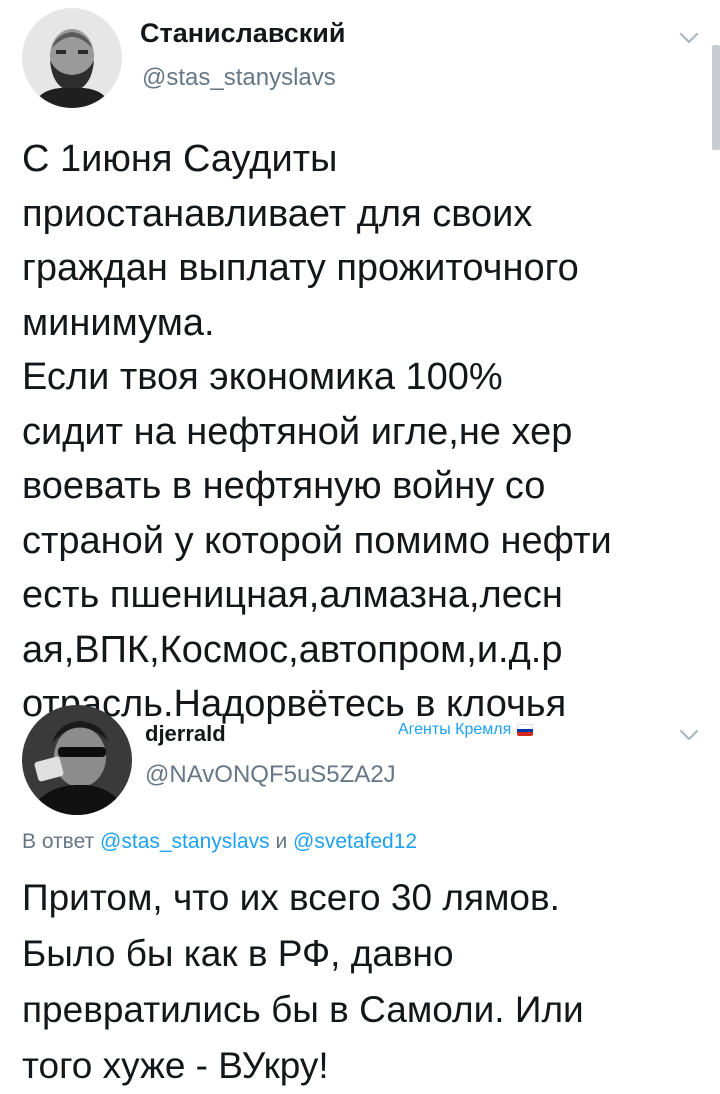 Image resolution: width=720 pixels, height=1094 pixels. I want to click on profile-badge: Агенты Кремля, so click(466, 730).